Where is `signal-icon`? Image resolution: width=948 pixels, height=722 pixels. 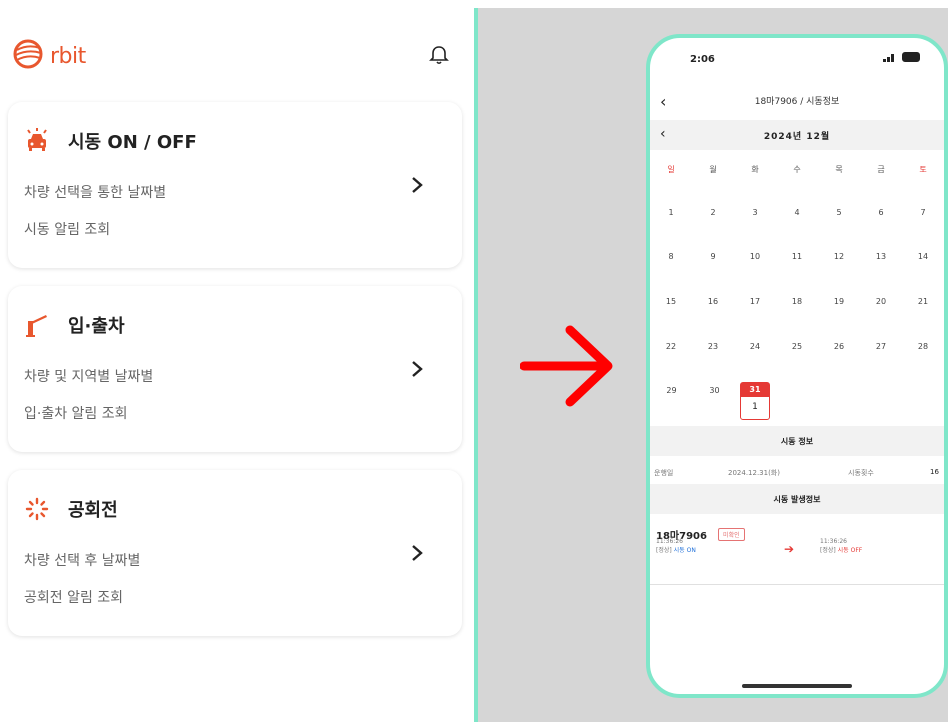 signal-icon is located at coordinates (888, 58).